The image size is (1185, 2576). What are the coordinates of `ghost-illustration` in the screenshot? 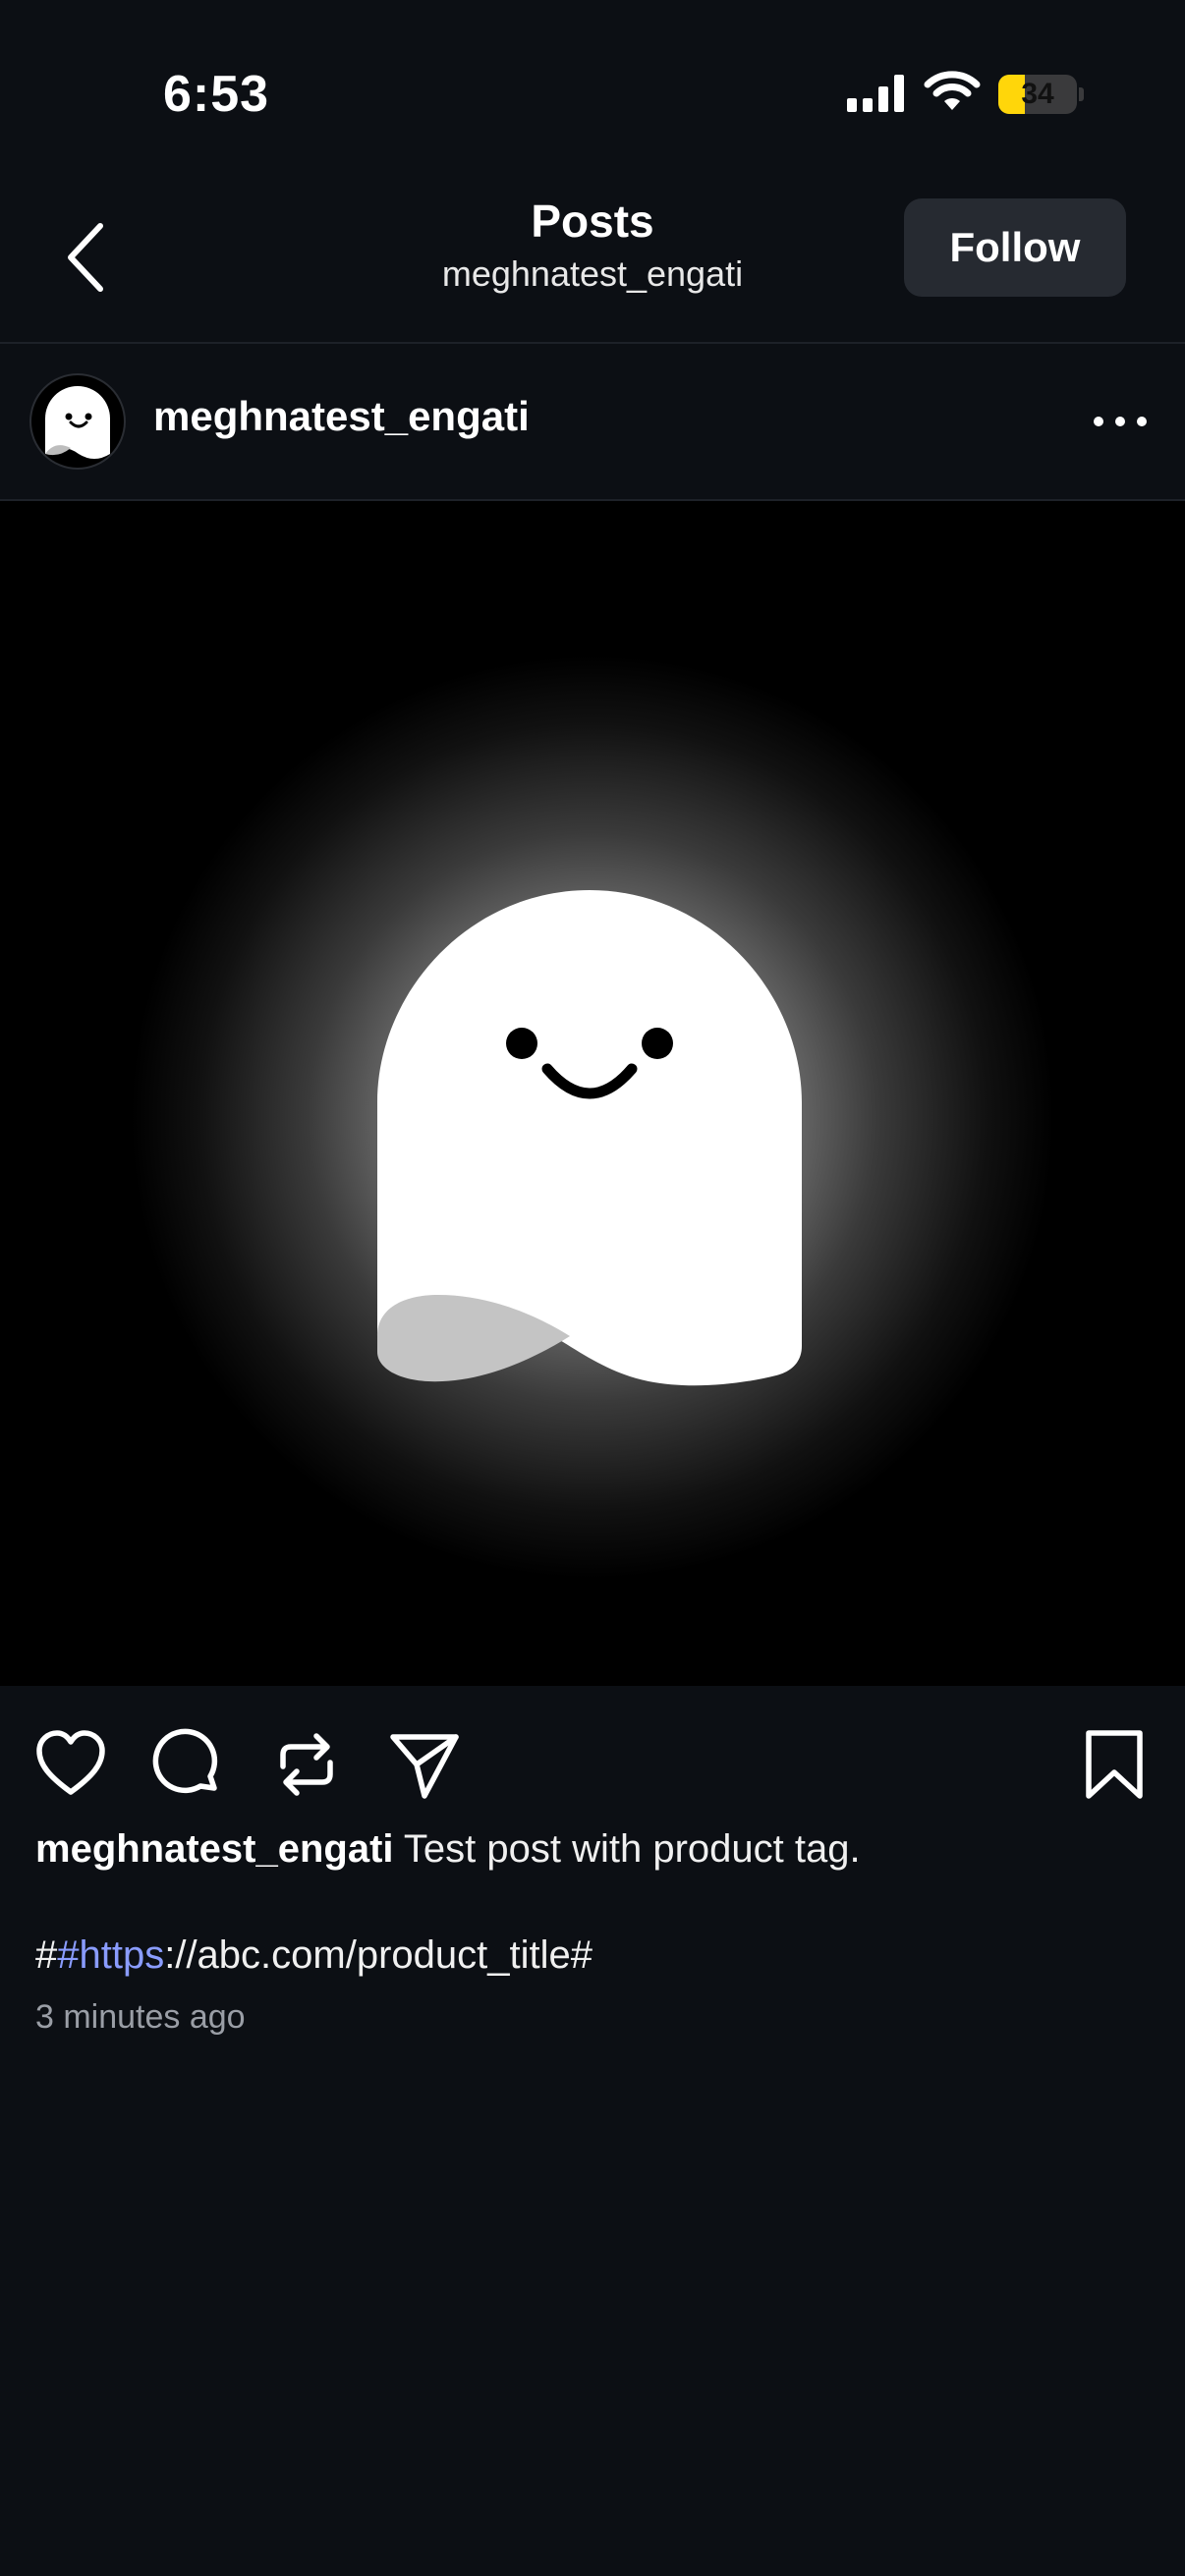 It's located at (590, 1138).